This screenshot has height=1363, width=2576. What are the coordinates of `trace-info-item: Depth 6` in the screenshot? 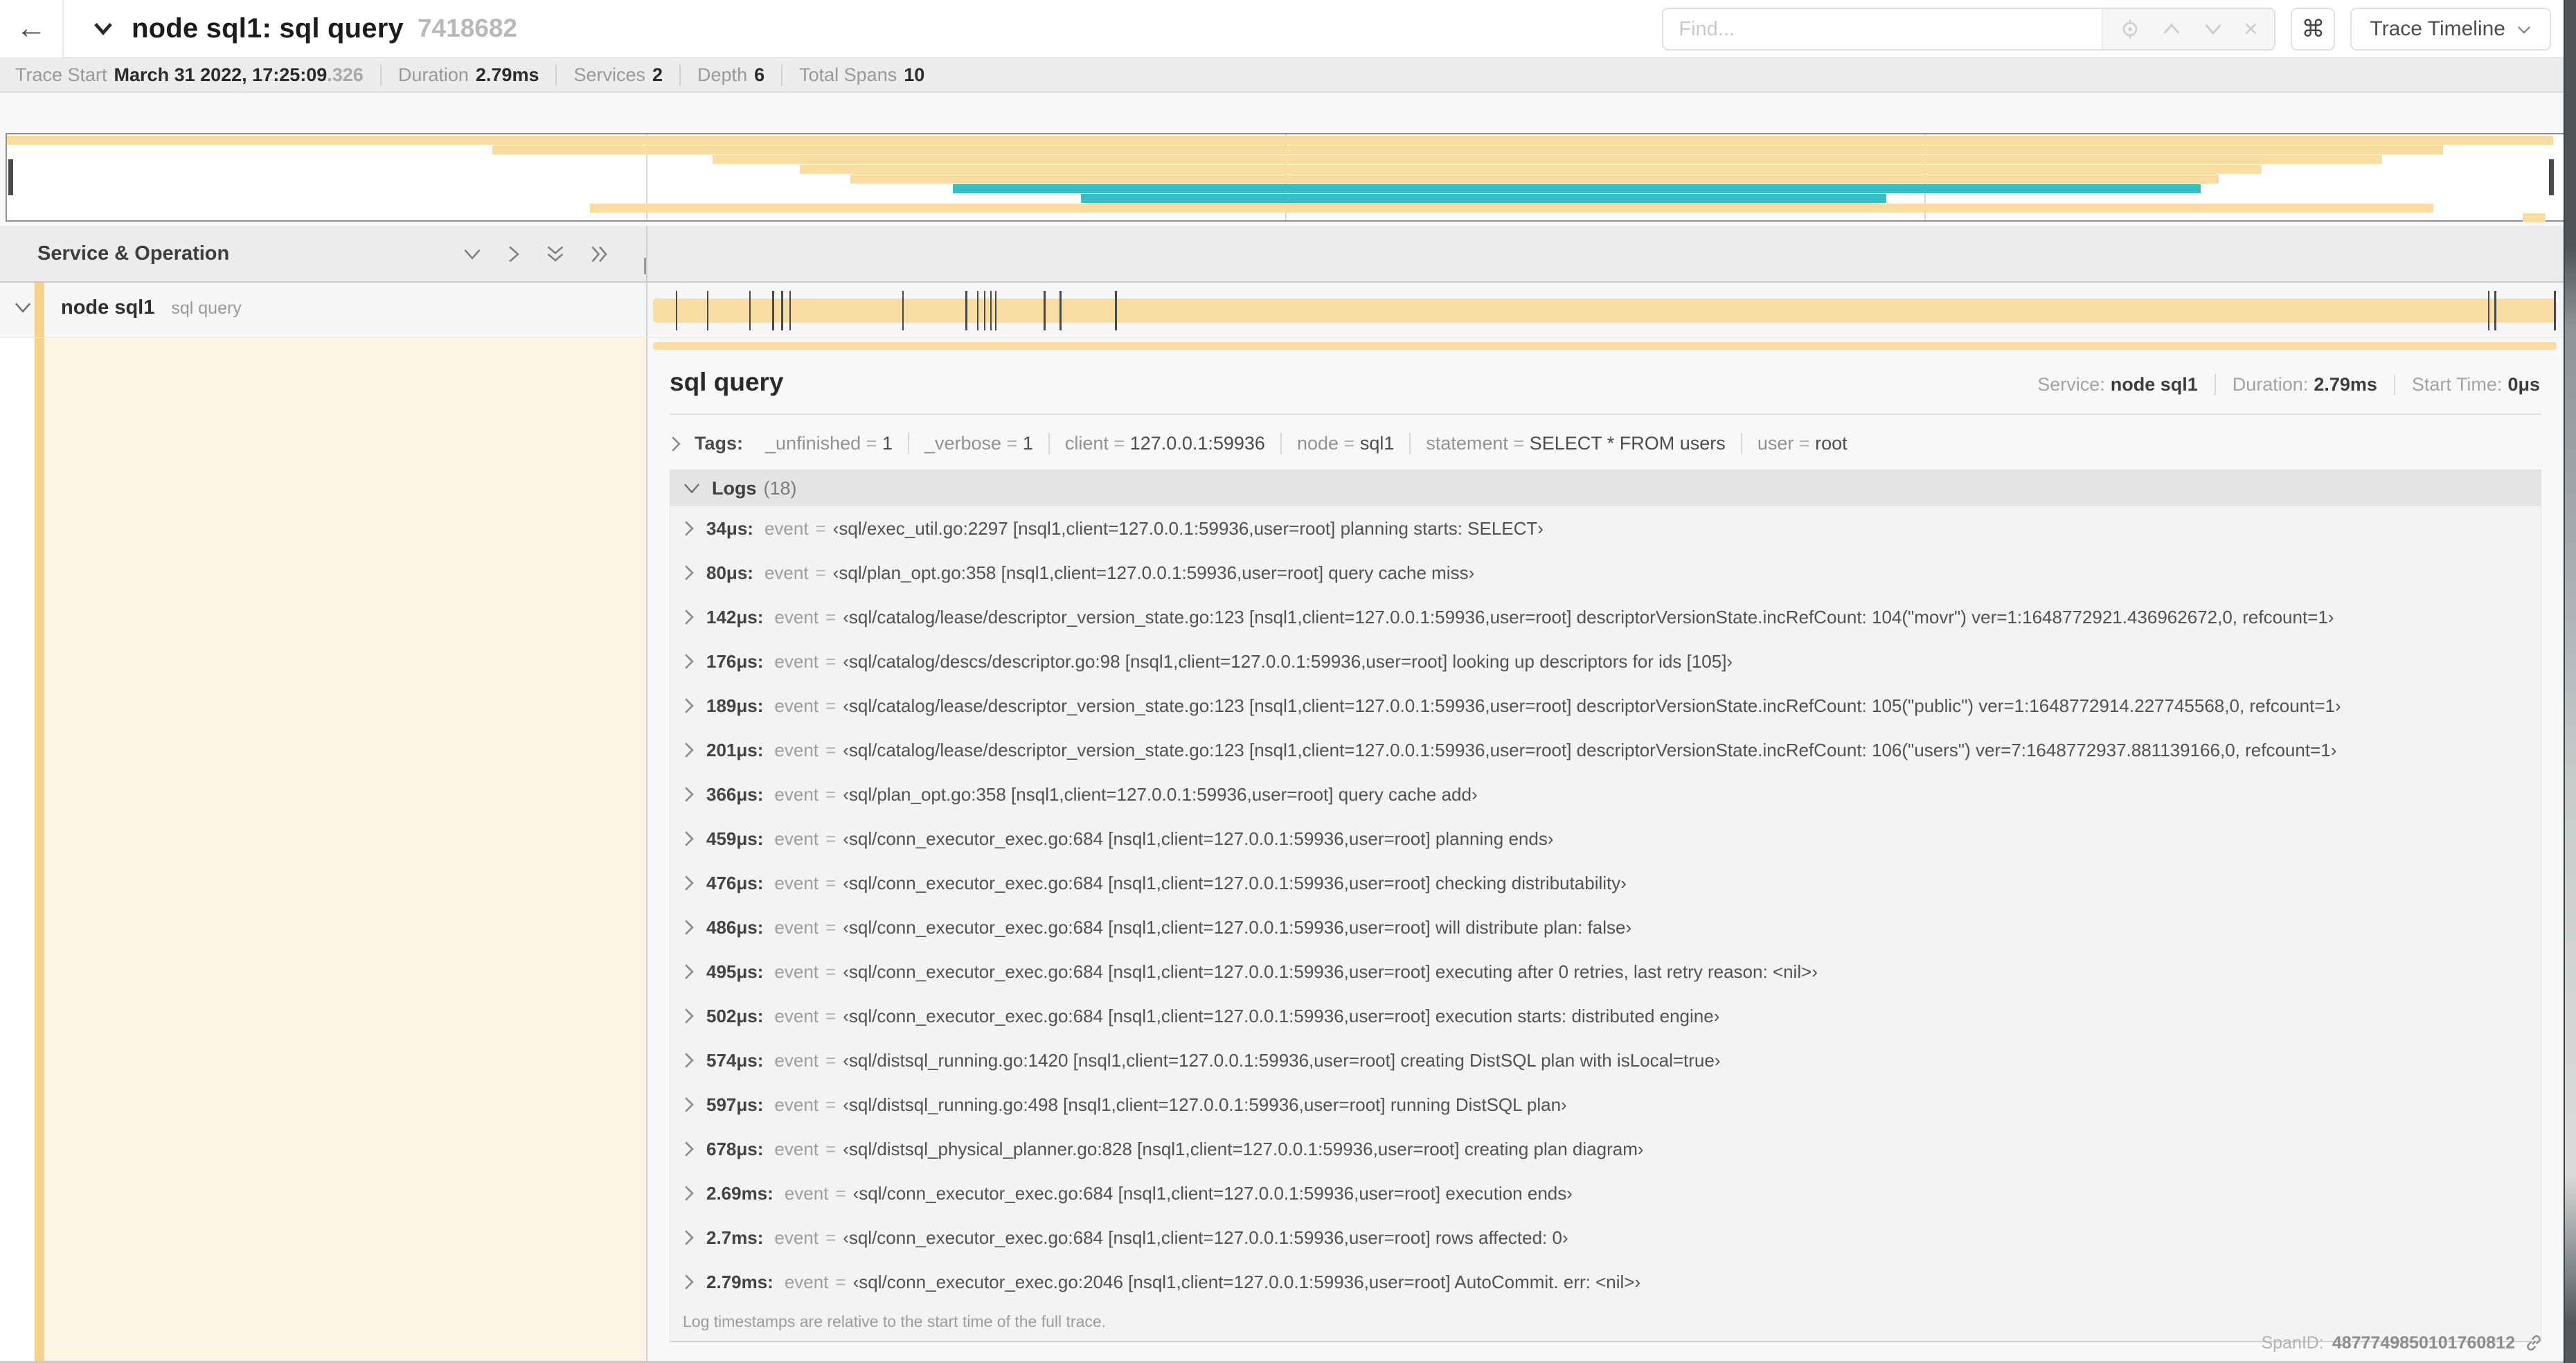 It's located at (732, 75).